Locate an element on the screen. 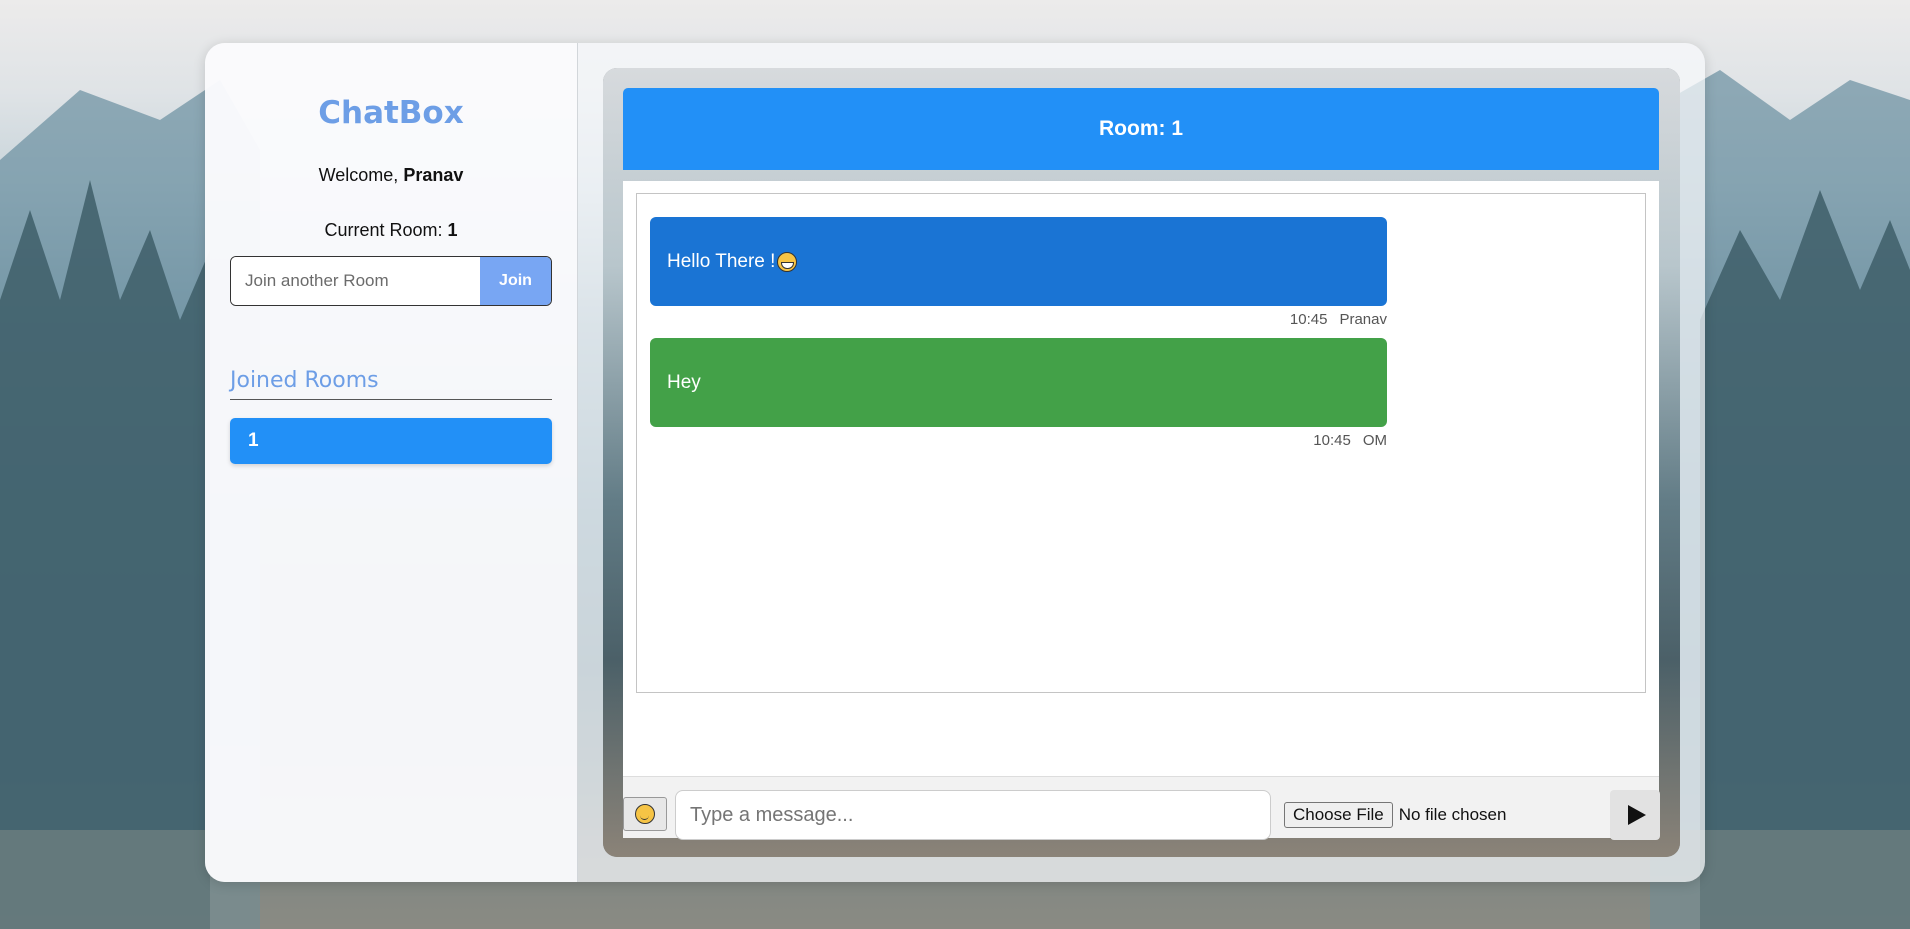  message-sender: OM is located at coordinates (1374, 440).